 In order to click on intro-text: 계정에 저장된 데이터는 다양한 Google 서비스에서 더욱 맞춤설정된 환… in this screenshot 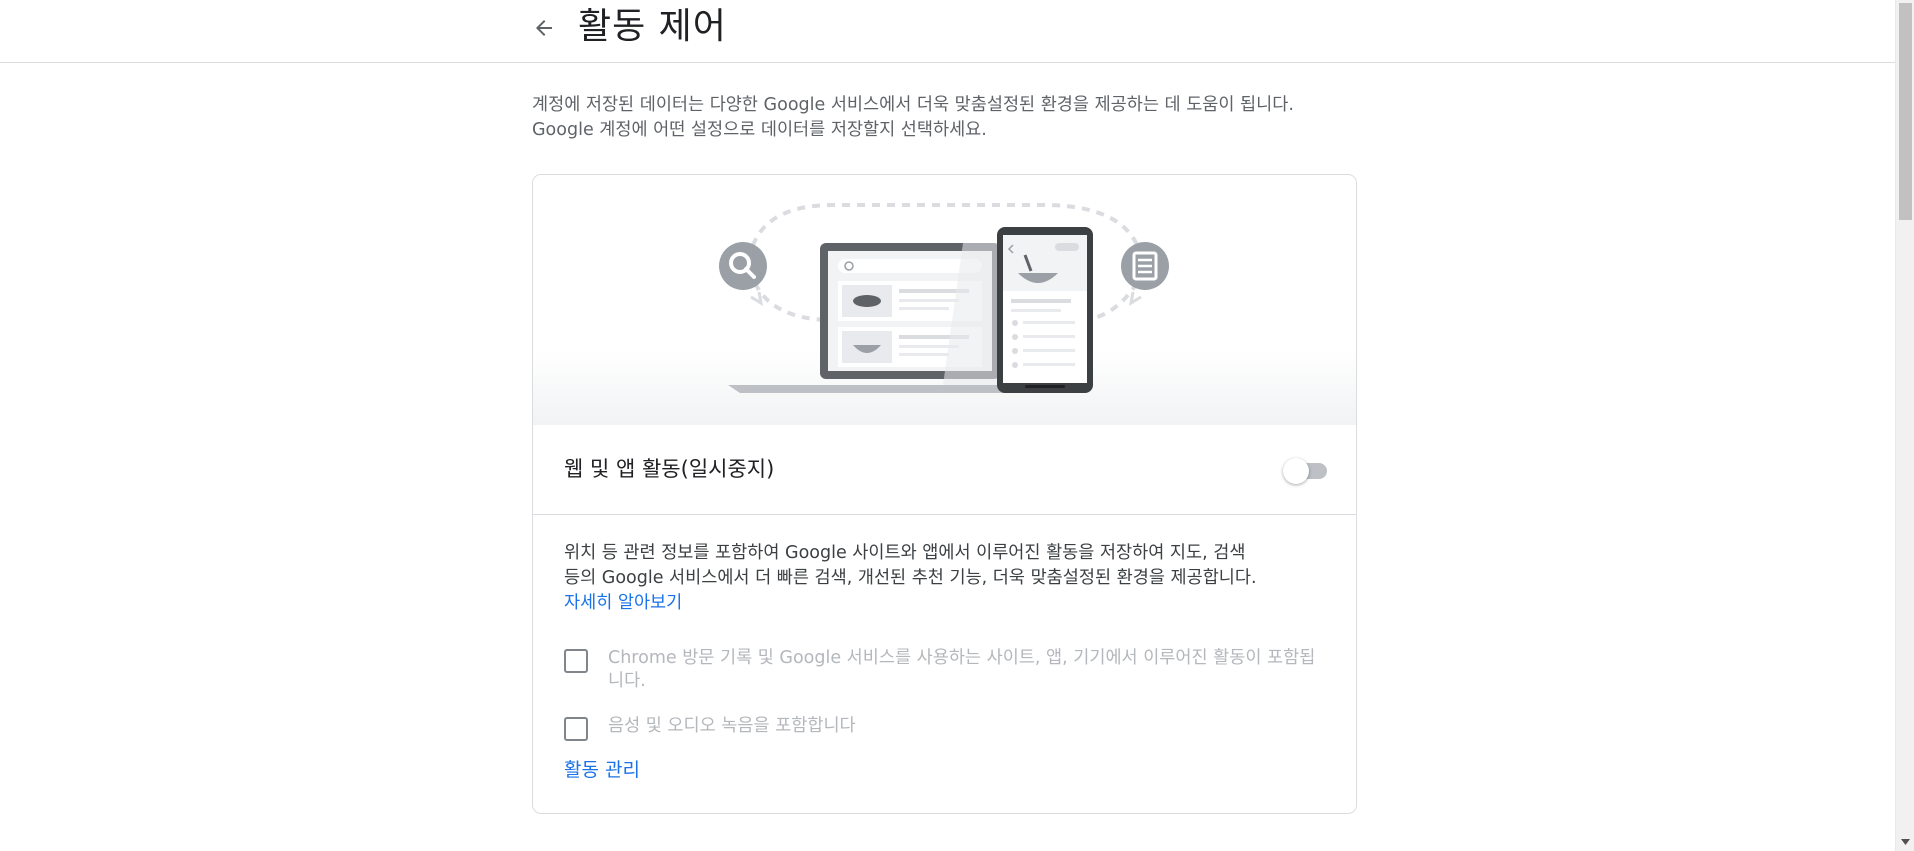, I will do `click(947, 118)`.